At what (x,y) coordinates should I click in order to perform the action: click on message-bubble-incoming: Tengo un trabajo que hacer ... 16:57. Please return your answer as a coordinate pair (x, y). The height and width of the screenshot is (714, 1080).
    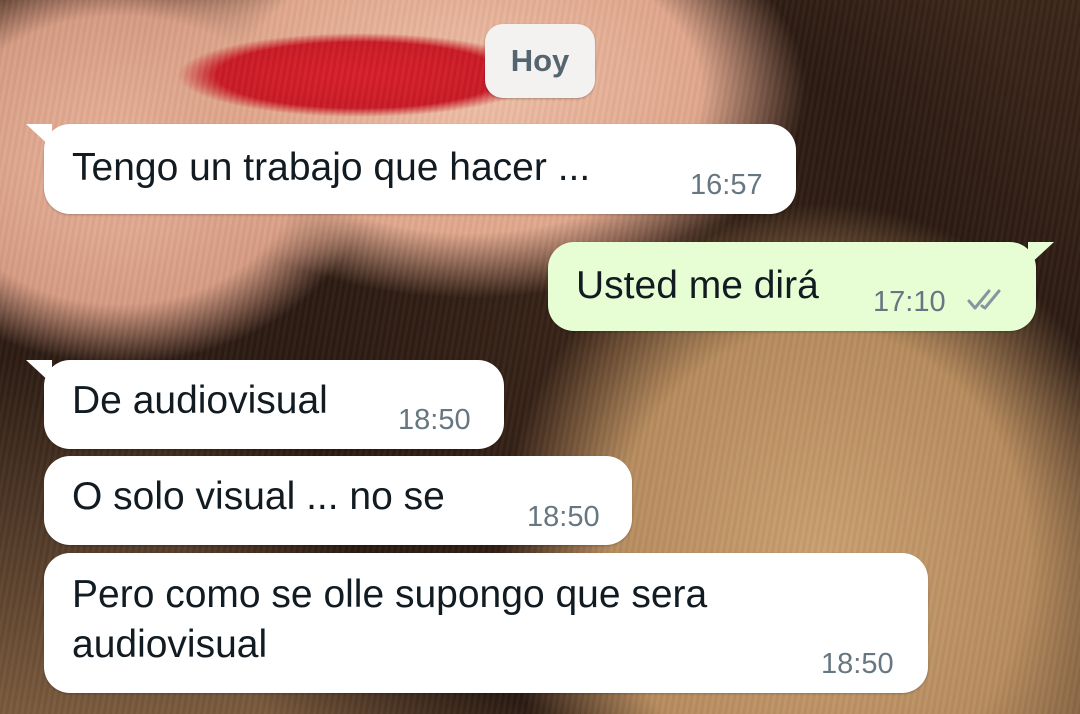
    Looking at the image, I should click on (411, 169).